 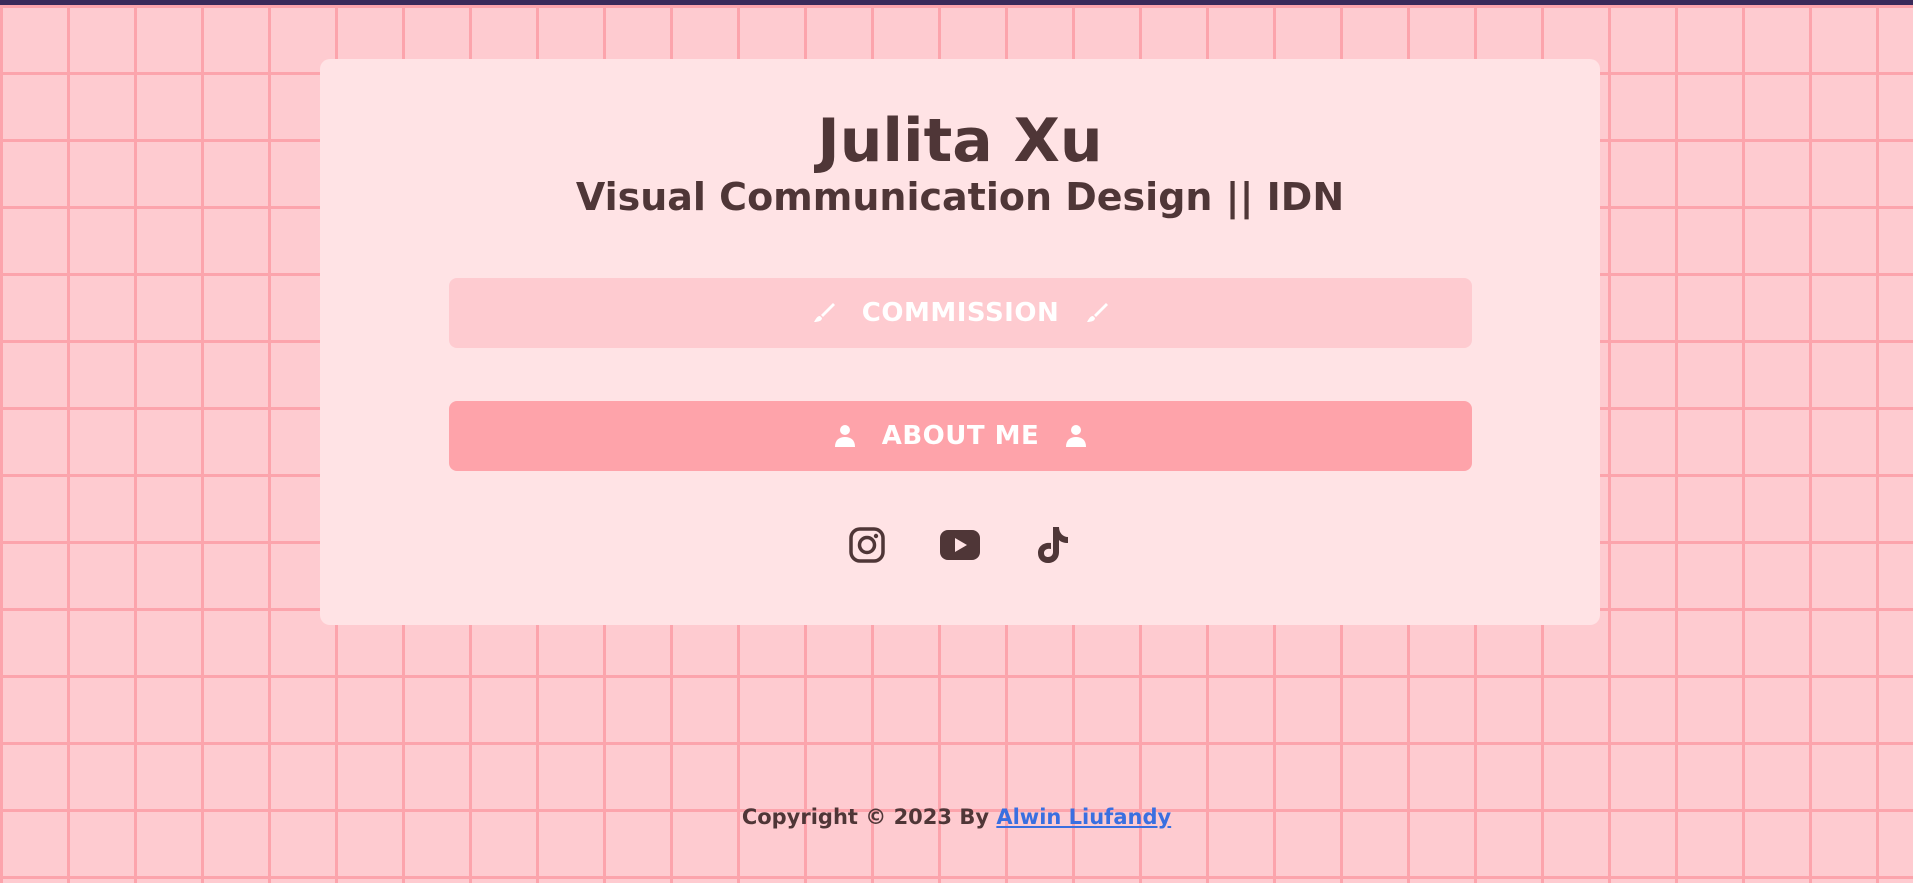 I want to click on instagram-icon, so click(x=867, y=544).